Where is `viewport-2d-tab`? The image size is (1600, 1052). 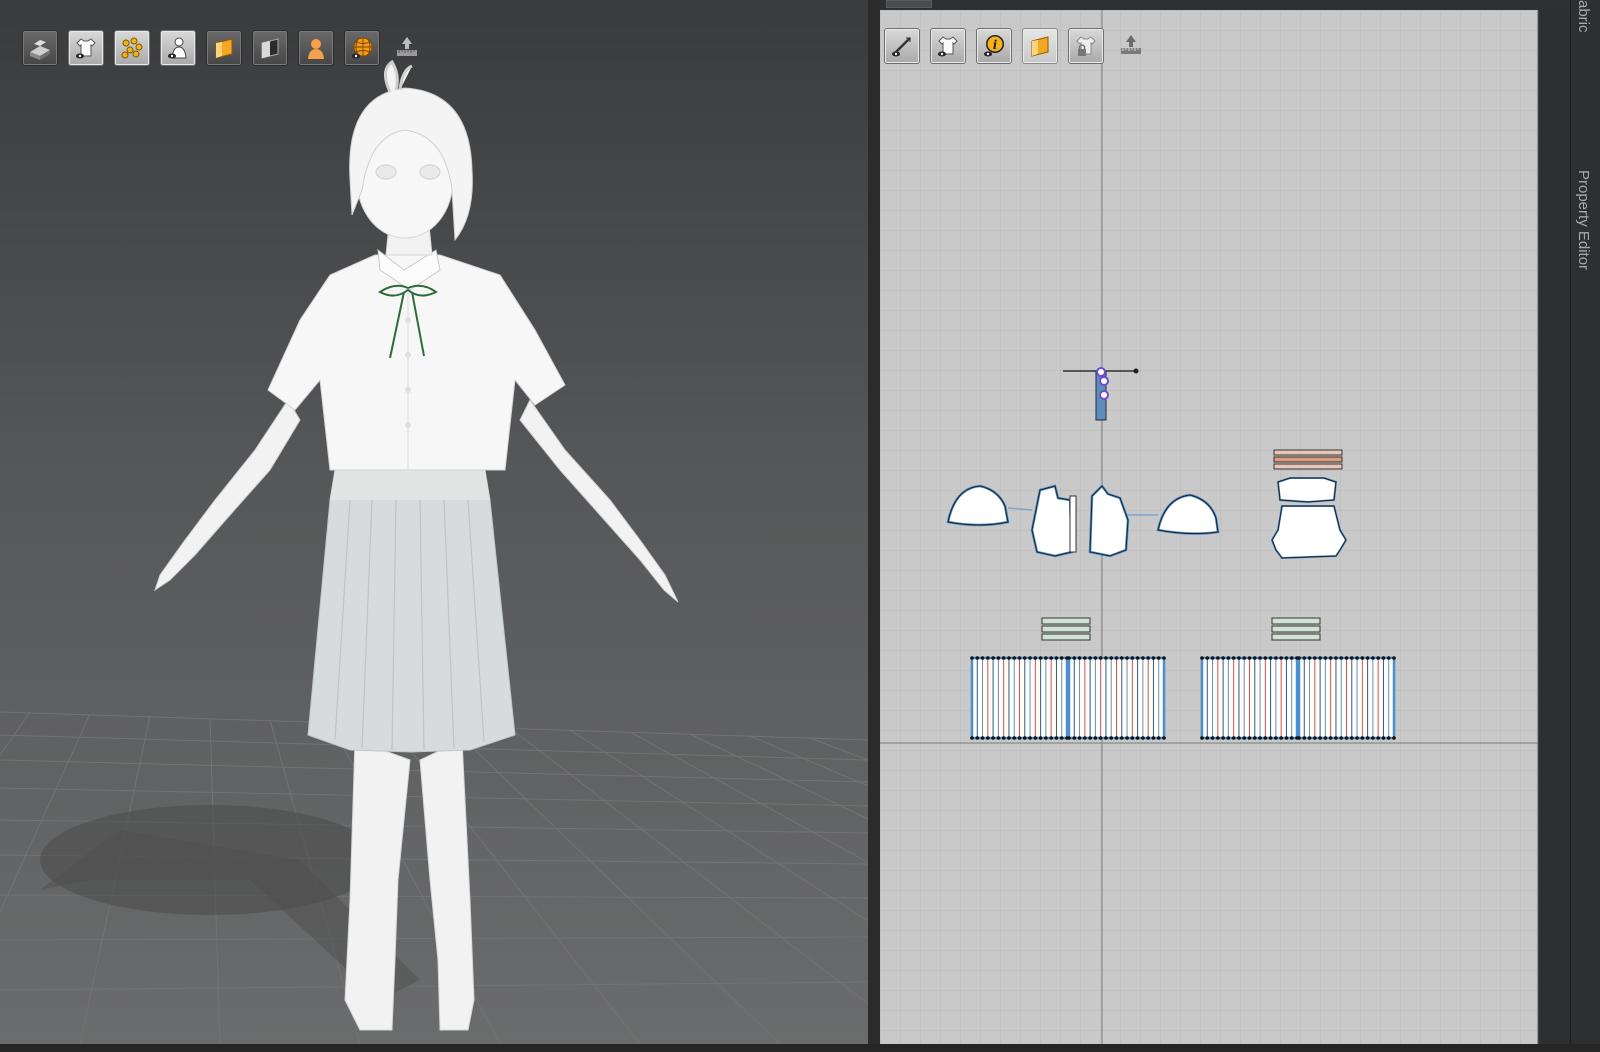 viewport-2d-tab is located at coordinates (909, 4).